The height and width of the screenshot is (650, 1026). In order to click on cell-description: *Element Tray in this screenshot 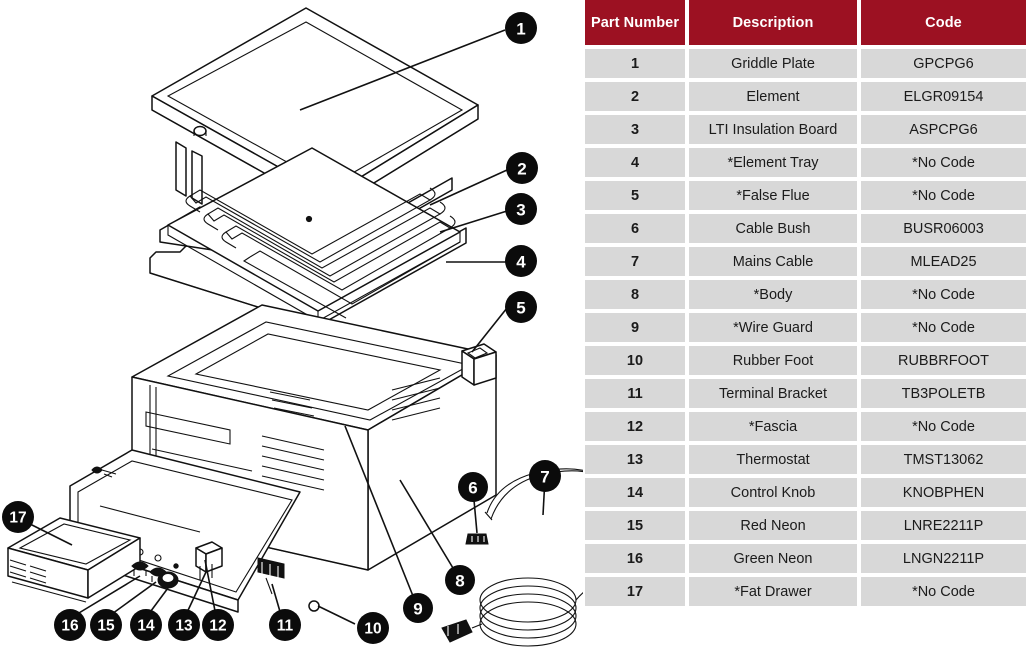, I will do `click(773, 162)`.